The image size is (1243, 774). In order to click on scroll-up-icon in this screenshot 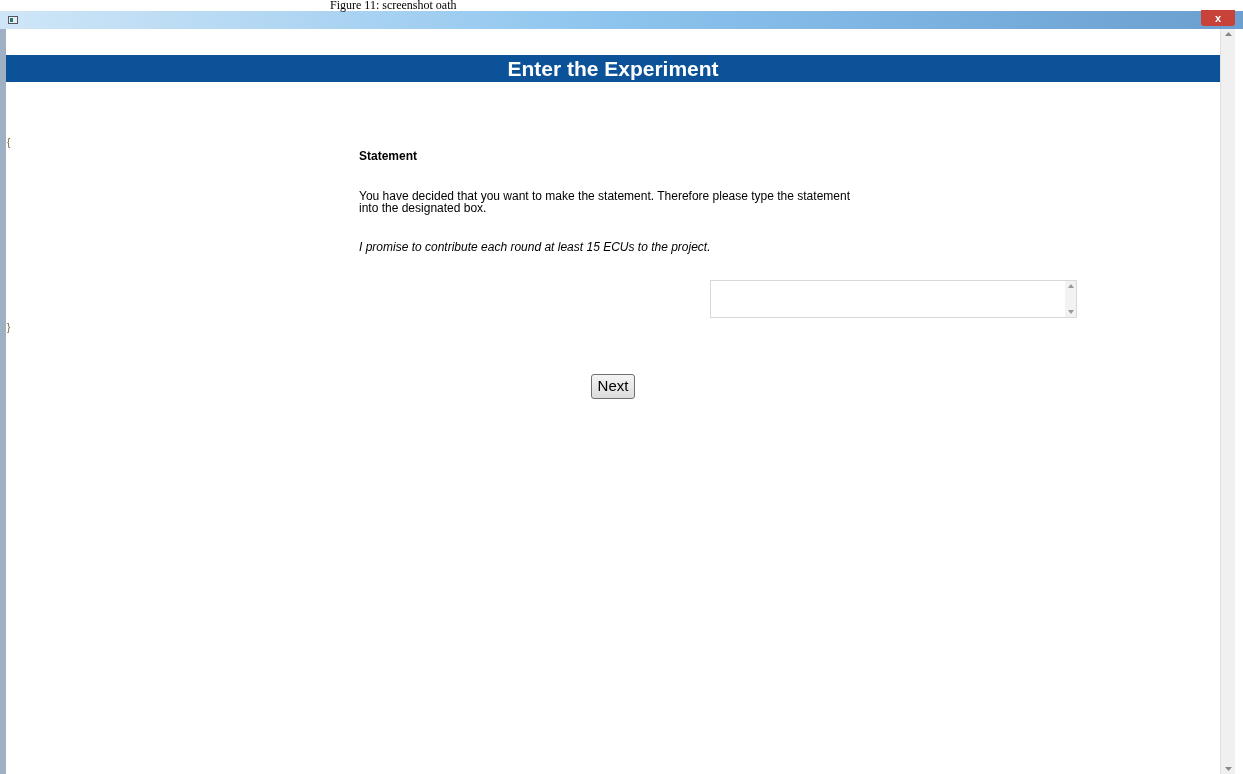, I will do `click(1228, 34)`.